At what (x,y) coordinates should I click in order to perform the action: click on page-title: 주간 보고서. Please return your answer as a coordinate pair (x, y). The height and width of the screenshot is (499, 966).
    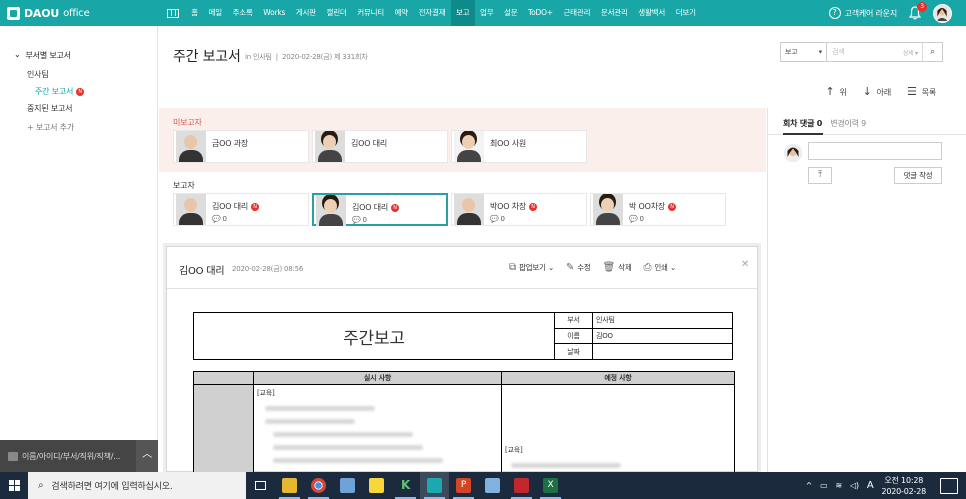
    Looking at the image, I should click on (207, 57).